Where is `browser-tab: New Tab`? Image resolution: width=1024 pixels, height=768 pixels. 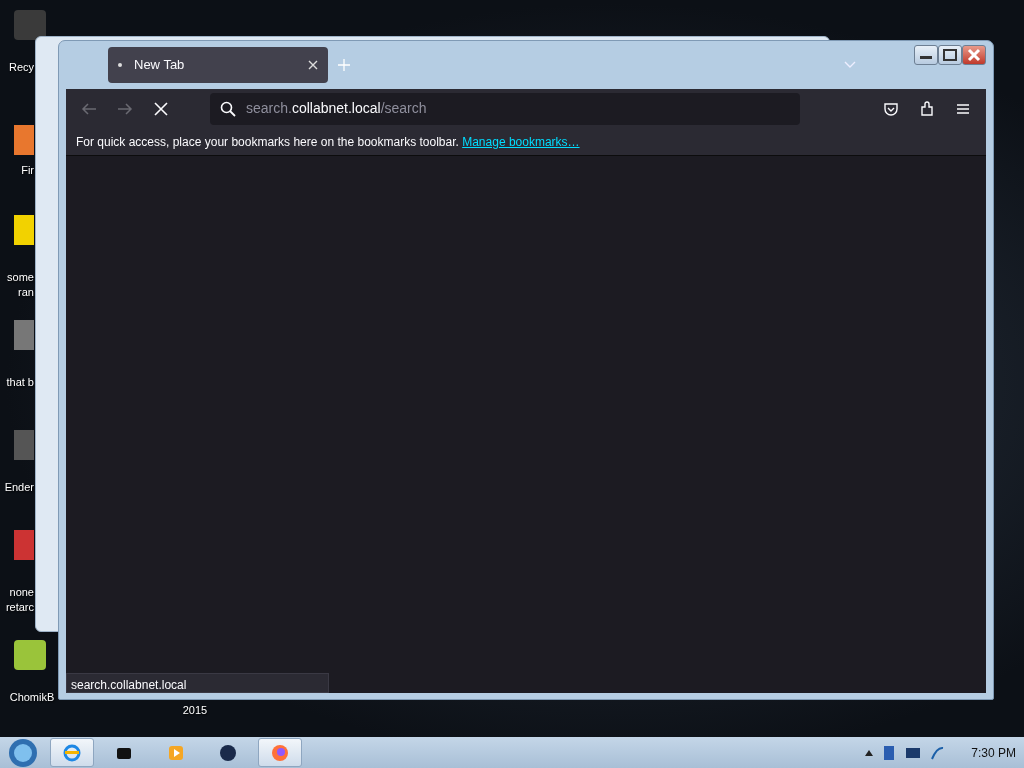 browser-tab: New Tab is located at coordinates (218, 65).